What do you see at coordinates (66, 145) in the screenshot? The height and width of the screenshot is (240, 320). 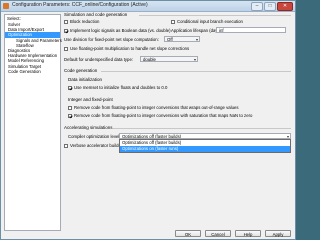 I see `verbose-checkbox` at bounding box center [66, 145].